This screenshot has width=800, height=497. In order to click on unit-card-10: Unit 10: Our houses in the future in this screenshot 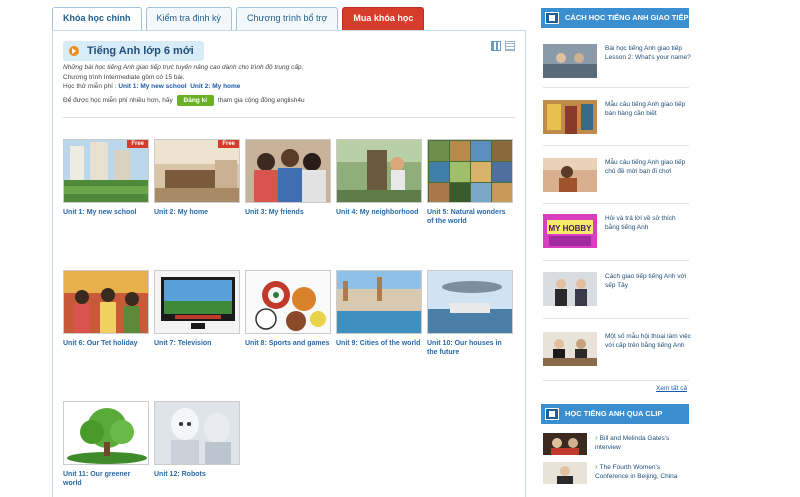, I will do `click(470, 313)`.